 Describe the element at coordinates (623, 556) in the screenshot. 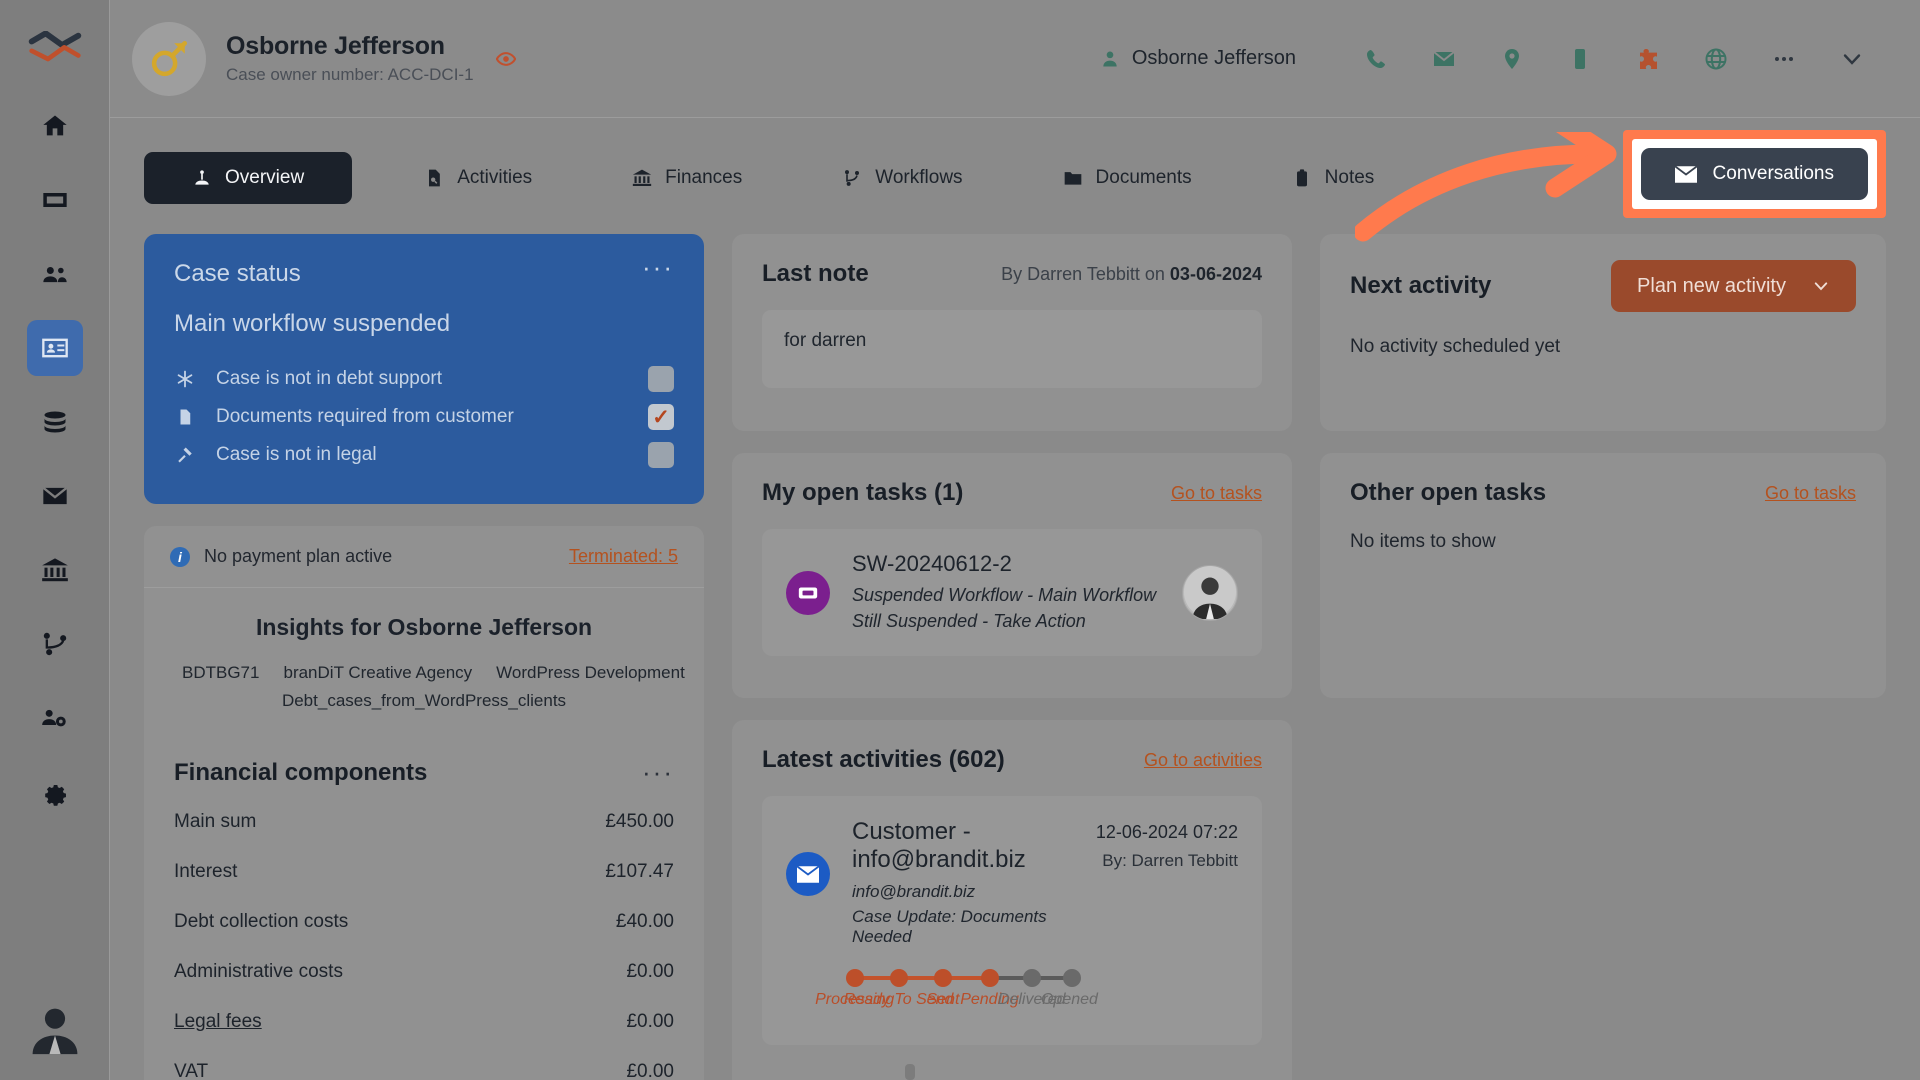

I see `terminated-link: Terminated: 5` at that location.